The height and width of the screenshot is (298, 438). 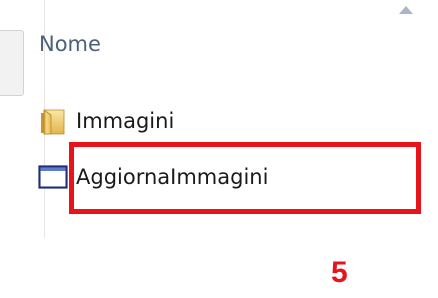 I want to click on folder-icon, so click(x=53, y=121).